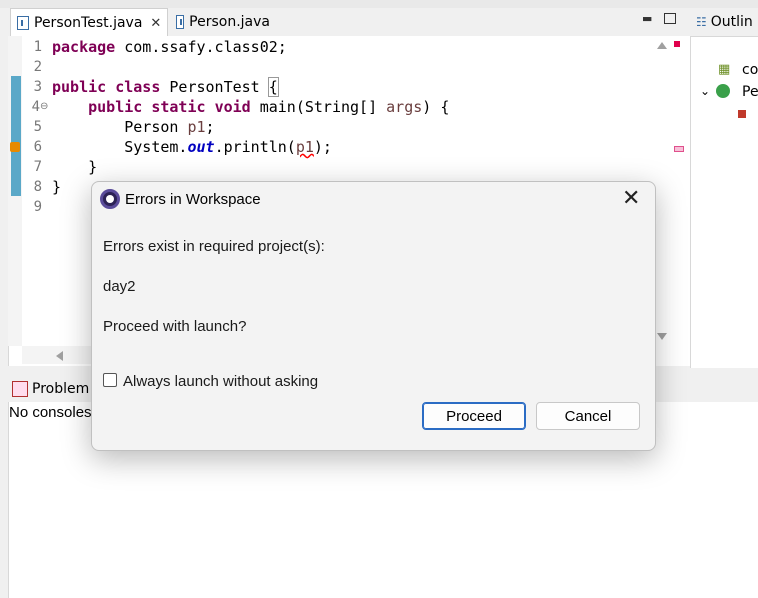 The width and height of the screenshot is (758, 598). What do you see at coordinates (84, 47) in the screenshot?
I see `keyword: package` at bounding box center [84, 47].